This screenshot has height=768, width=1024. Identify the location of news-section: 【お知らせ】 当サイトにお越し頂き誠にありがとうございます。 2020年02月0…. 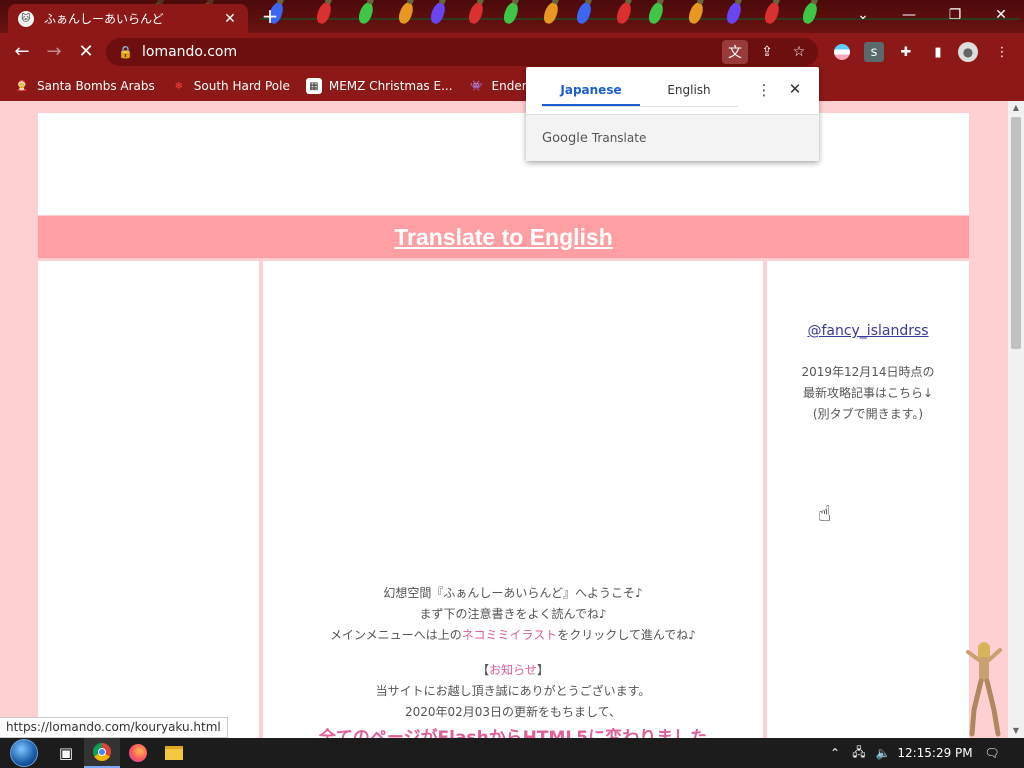
(513, 691).